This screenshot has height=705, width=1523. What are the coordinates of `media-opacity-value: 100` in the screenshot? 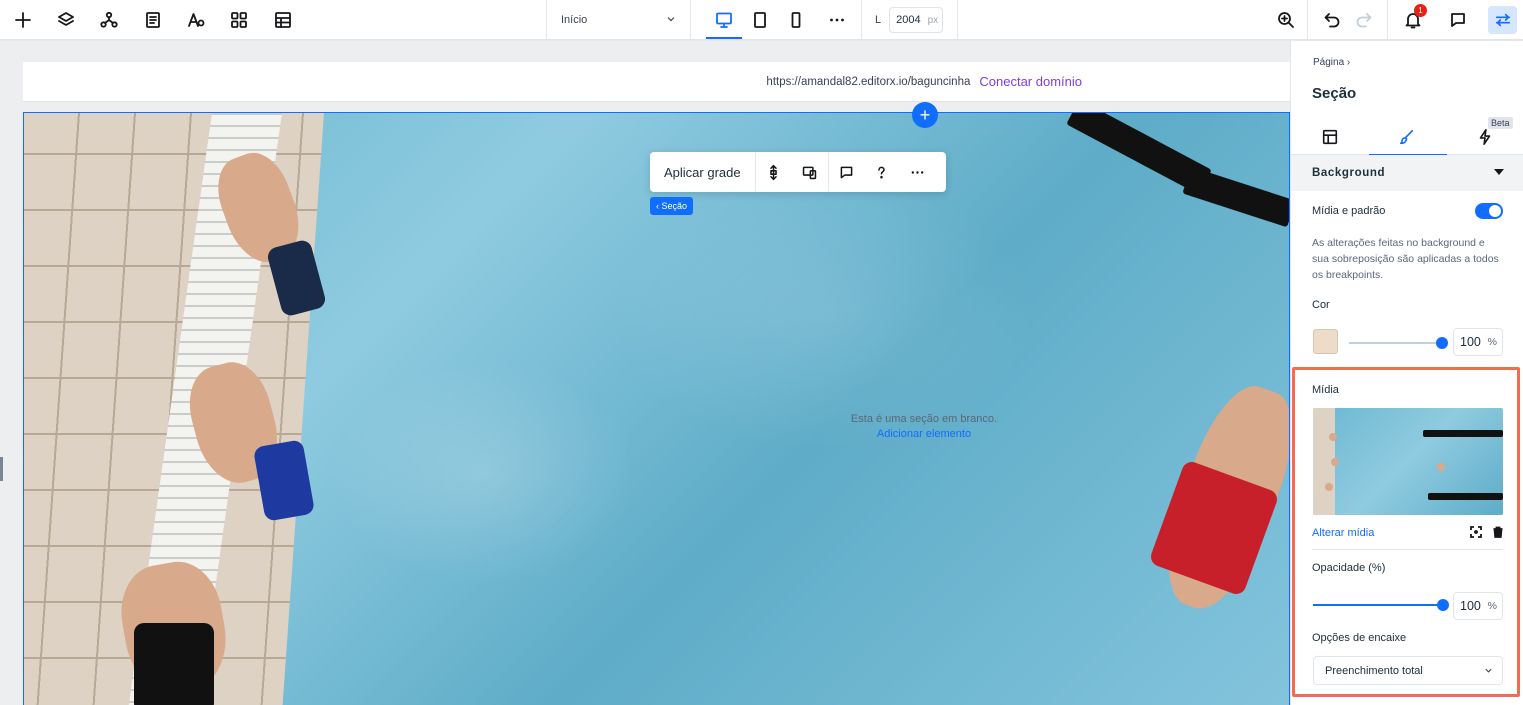 It's located at (1470, 606).